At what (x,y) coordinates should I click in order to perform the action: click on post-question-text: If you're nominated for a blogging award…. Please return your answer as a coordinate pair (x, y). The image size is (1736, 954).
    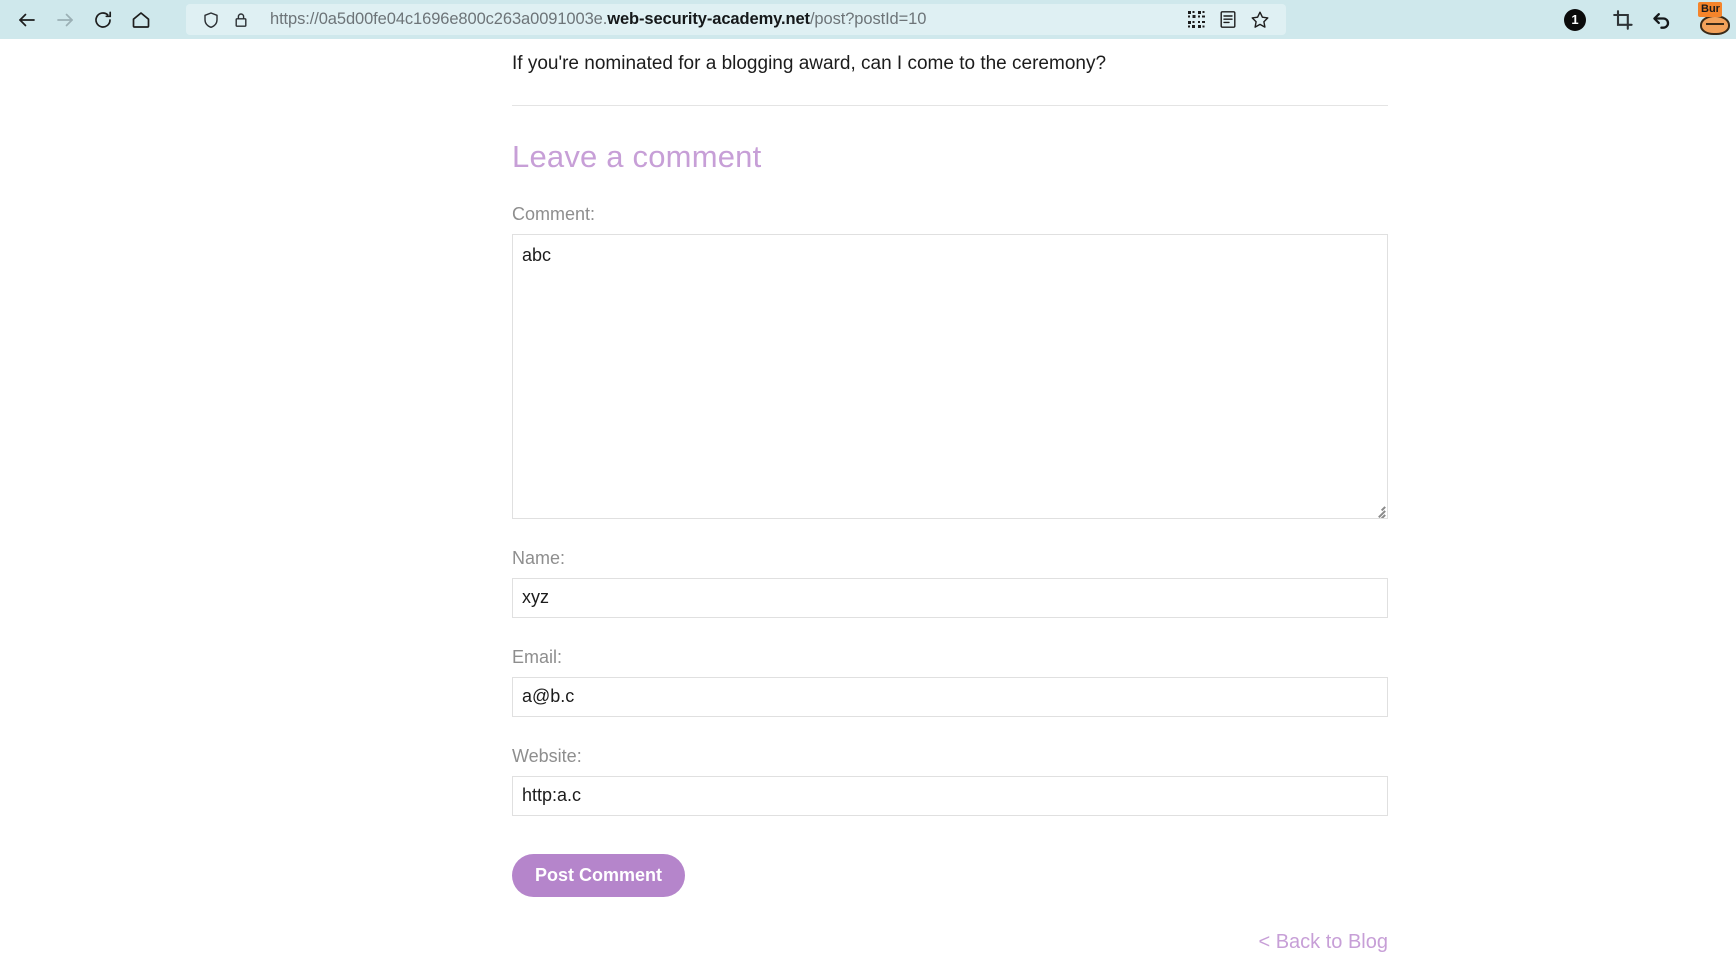
    Looking at the image, I should click on (809, 63).